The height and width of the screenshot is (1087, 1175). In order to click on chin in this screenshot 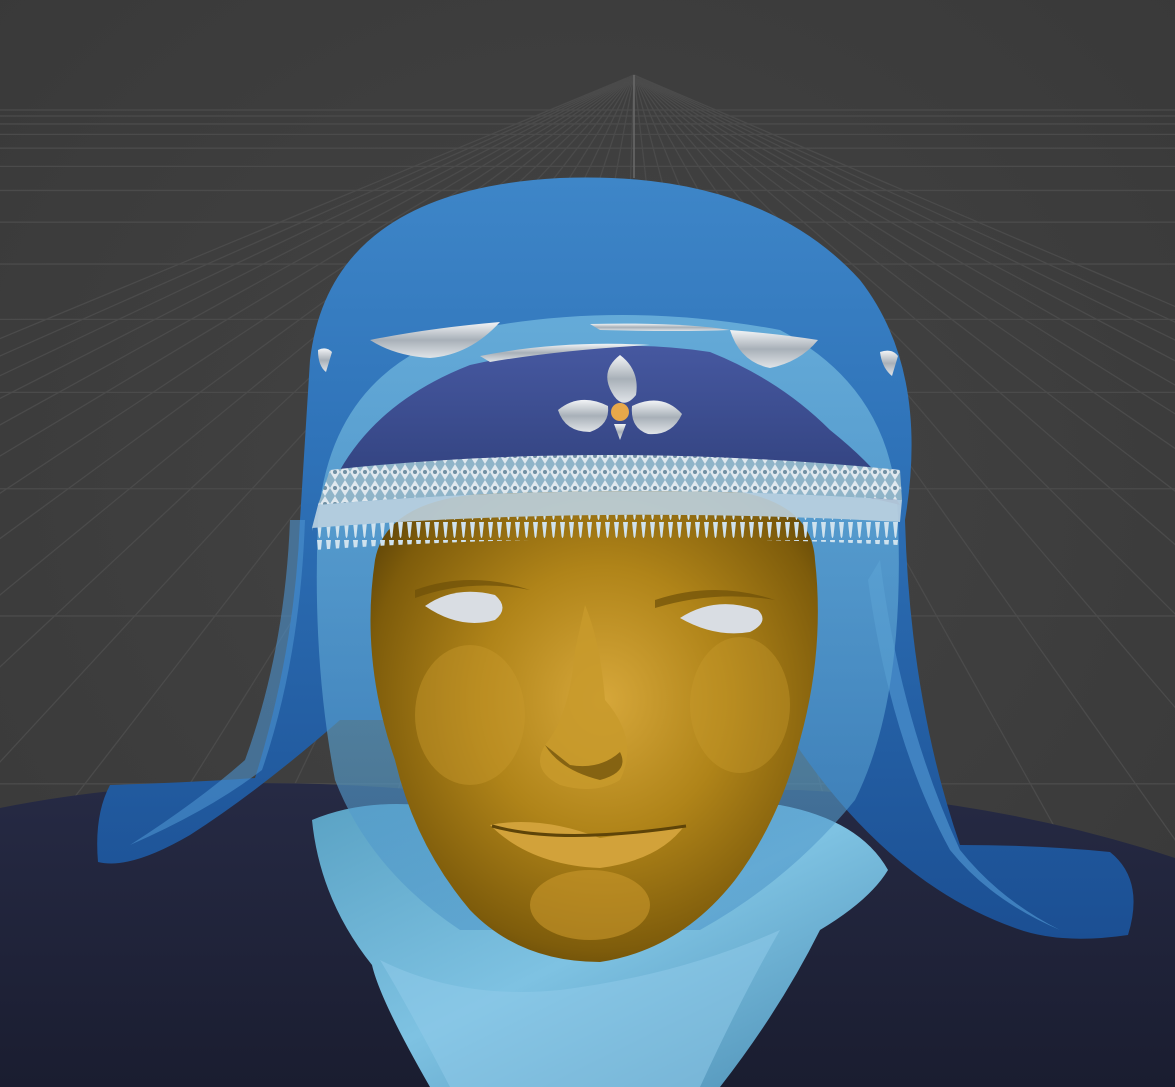, I will do `click(590, 905)`.